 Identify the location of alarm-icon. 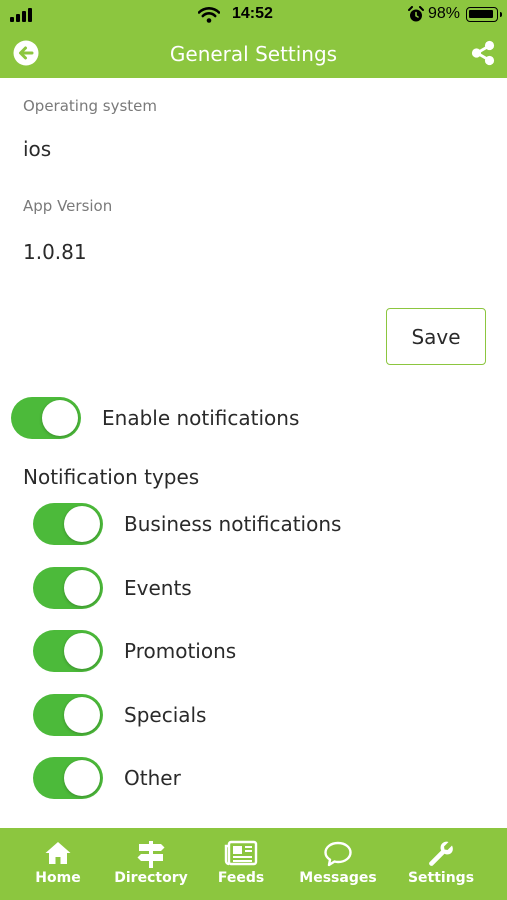
(416, 14).